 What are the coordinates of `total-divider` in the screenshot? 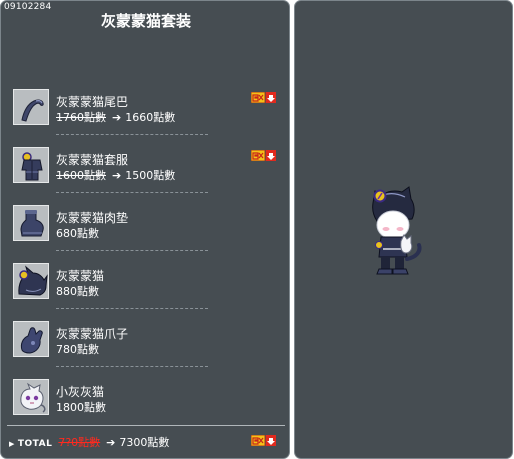 It's located at (146, 425).